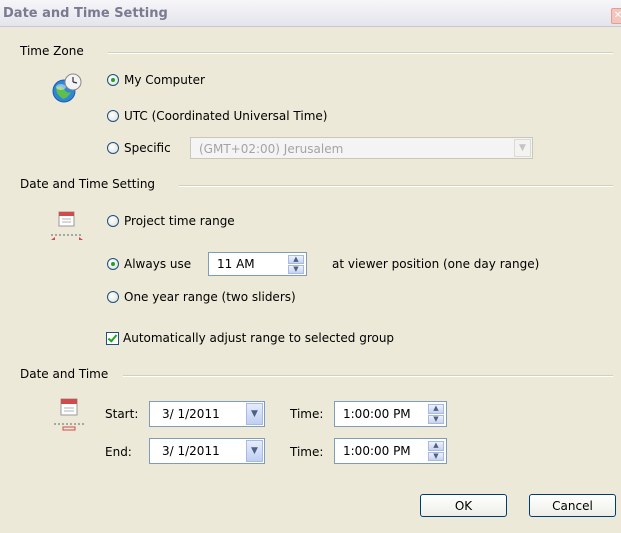 The image size is (621, 533). I want to click on cancel-button-label: Cancel, so click(572, 505).